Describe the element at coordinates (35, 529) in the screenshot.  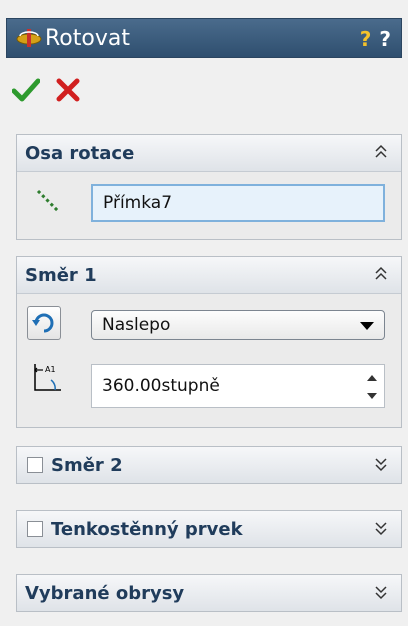
I see `thin-feature-checkbox` at that location.